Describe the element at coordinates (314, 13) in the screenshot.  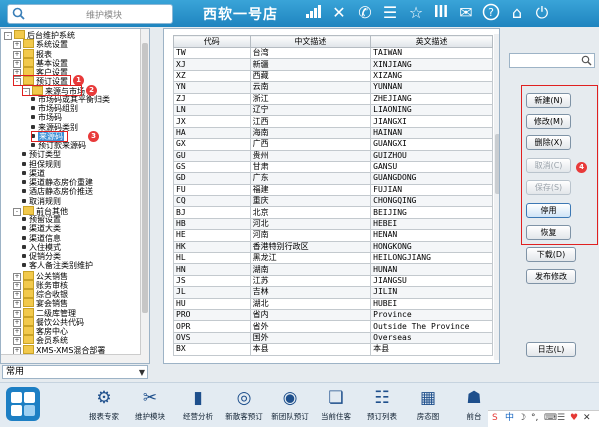
I see `signal-icon` at that location.